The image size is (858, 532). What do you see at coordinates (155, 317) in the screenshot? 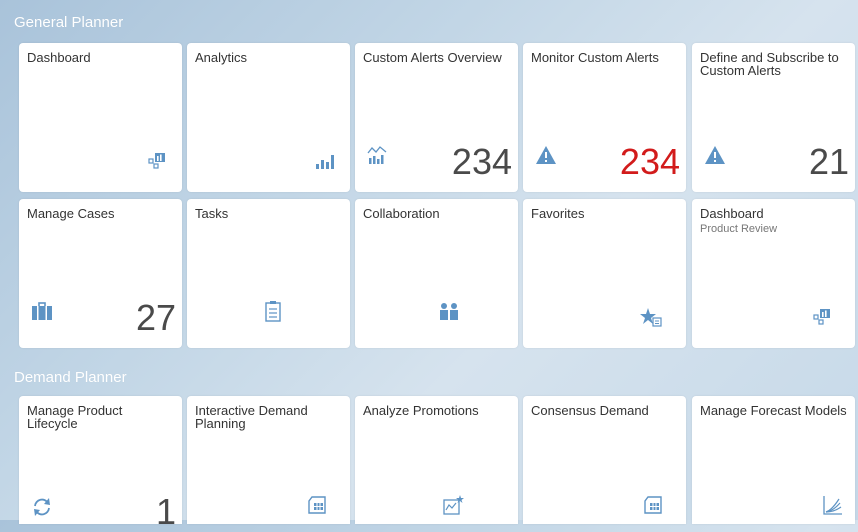
I see `tile-count: 27` at bounding box center [155, 317].